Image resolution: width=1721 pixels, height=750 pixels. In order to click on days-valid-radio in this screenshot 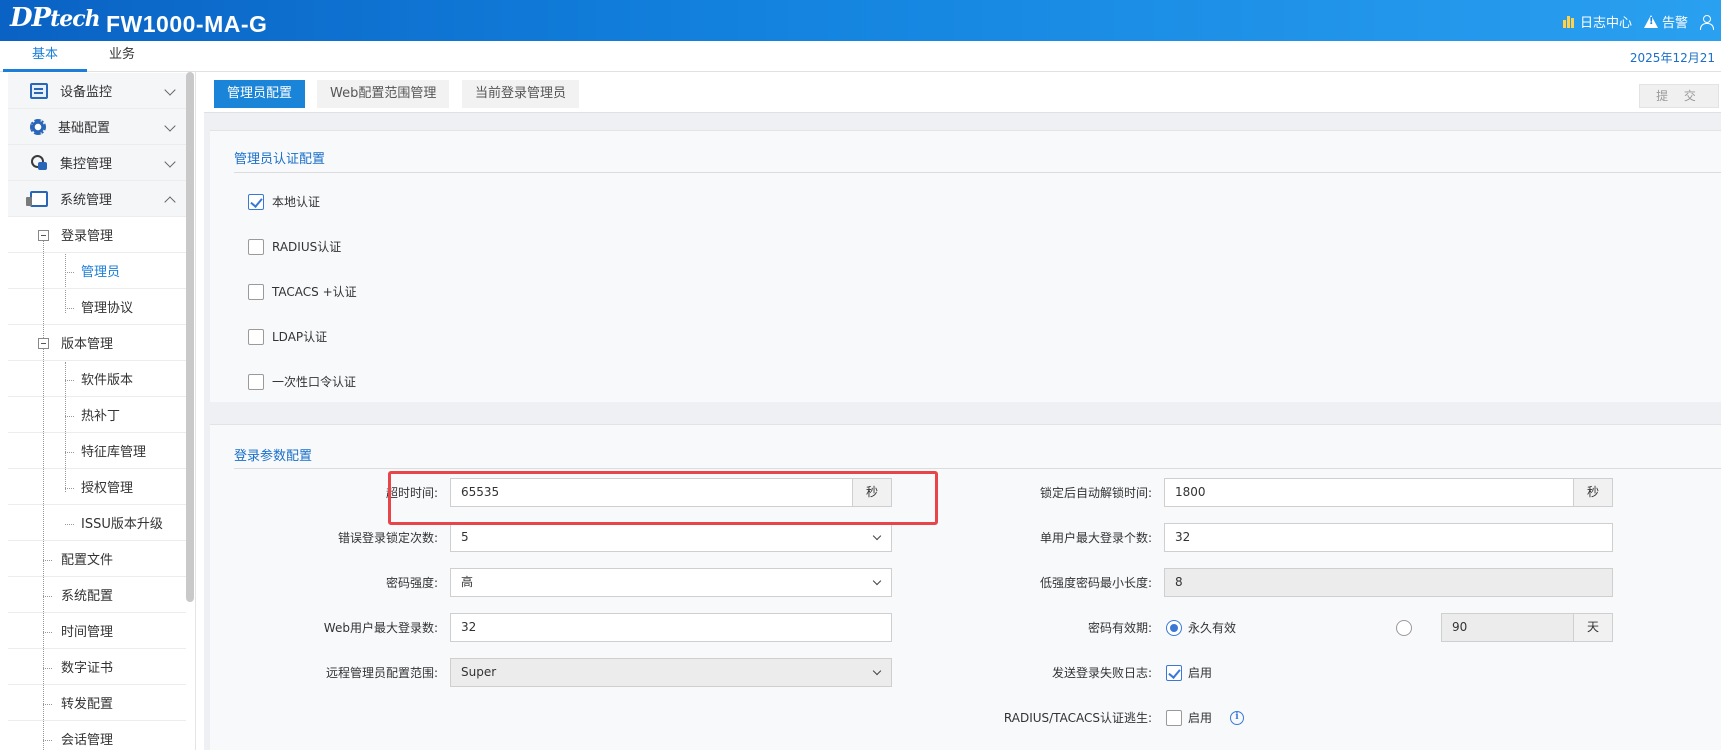, I will do `click(1404, 628)`.